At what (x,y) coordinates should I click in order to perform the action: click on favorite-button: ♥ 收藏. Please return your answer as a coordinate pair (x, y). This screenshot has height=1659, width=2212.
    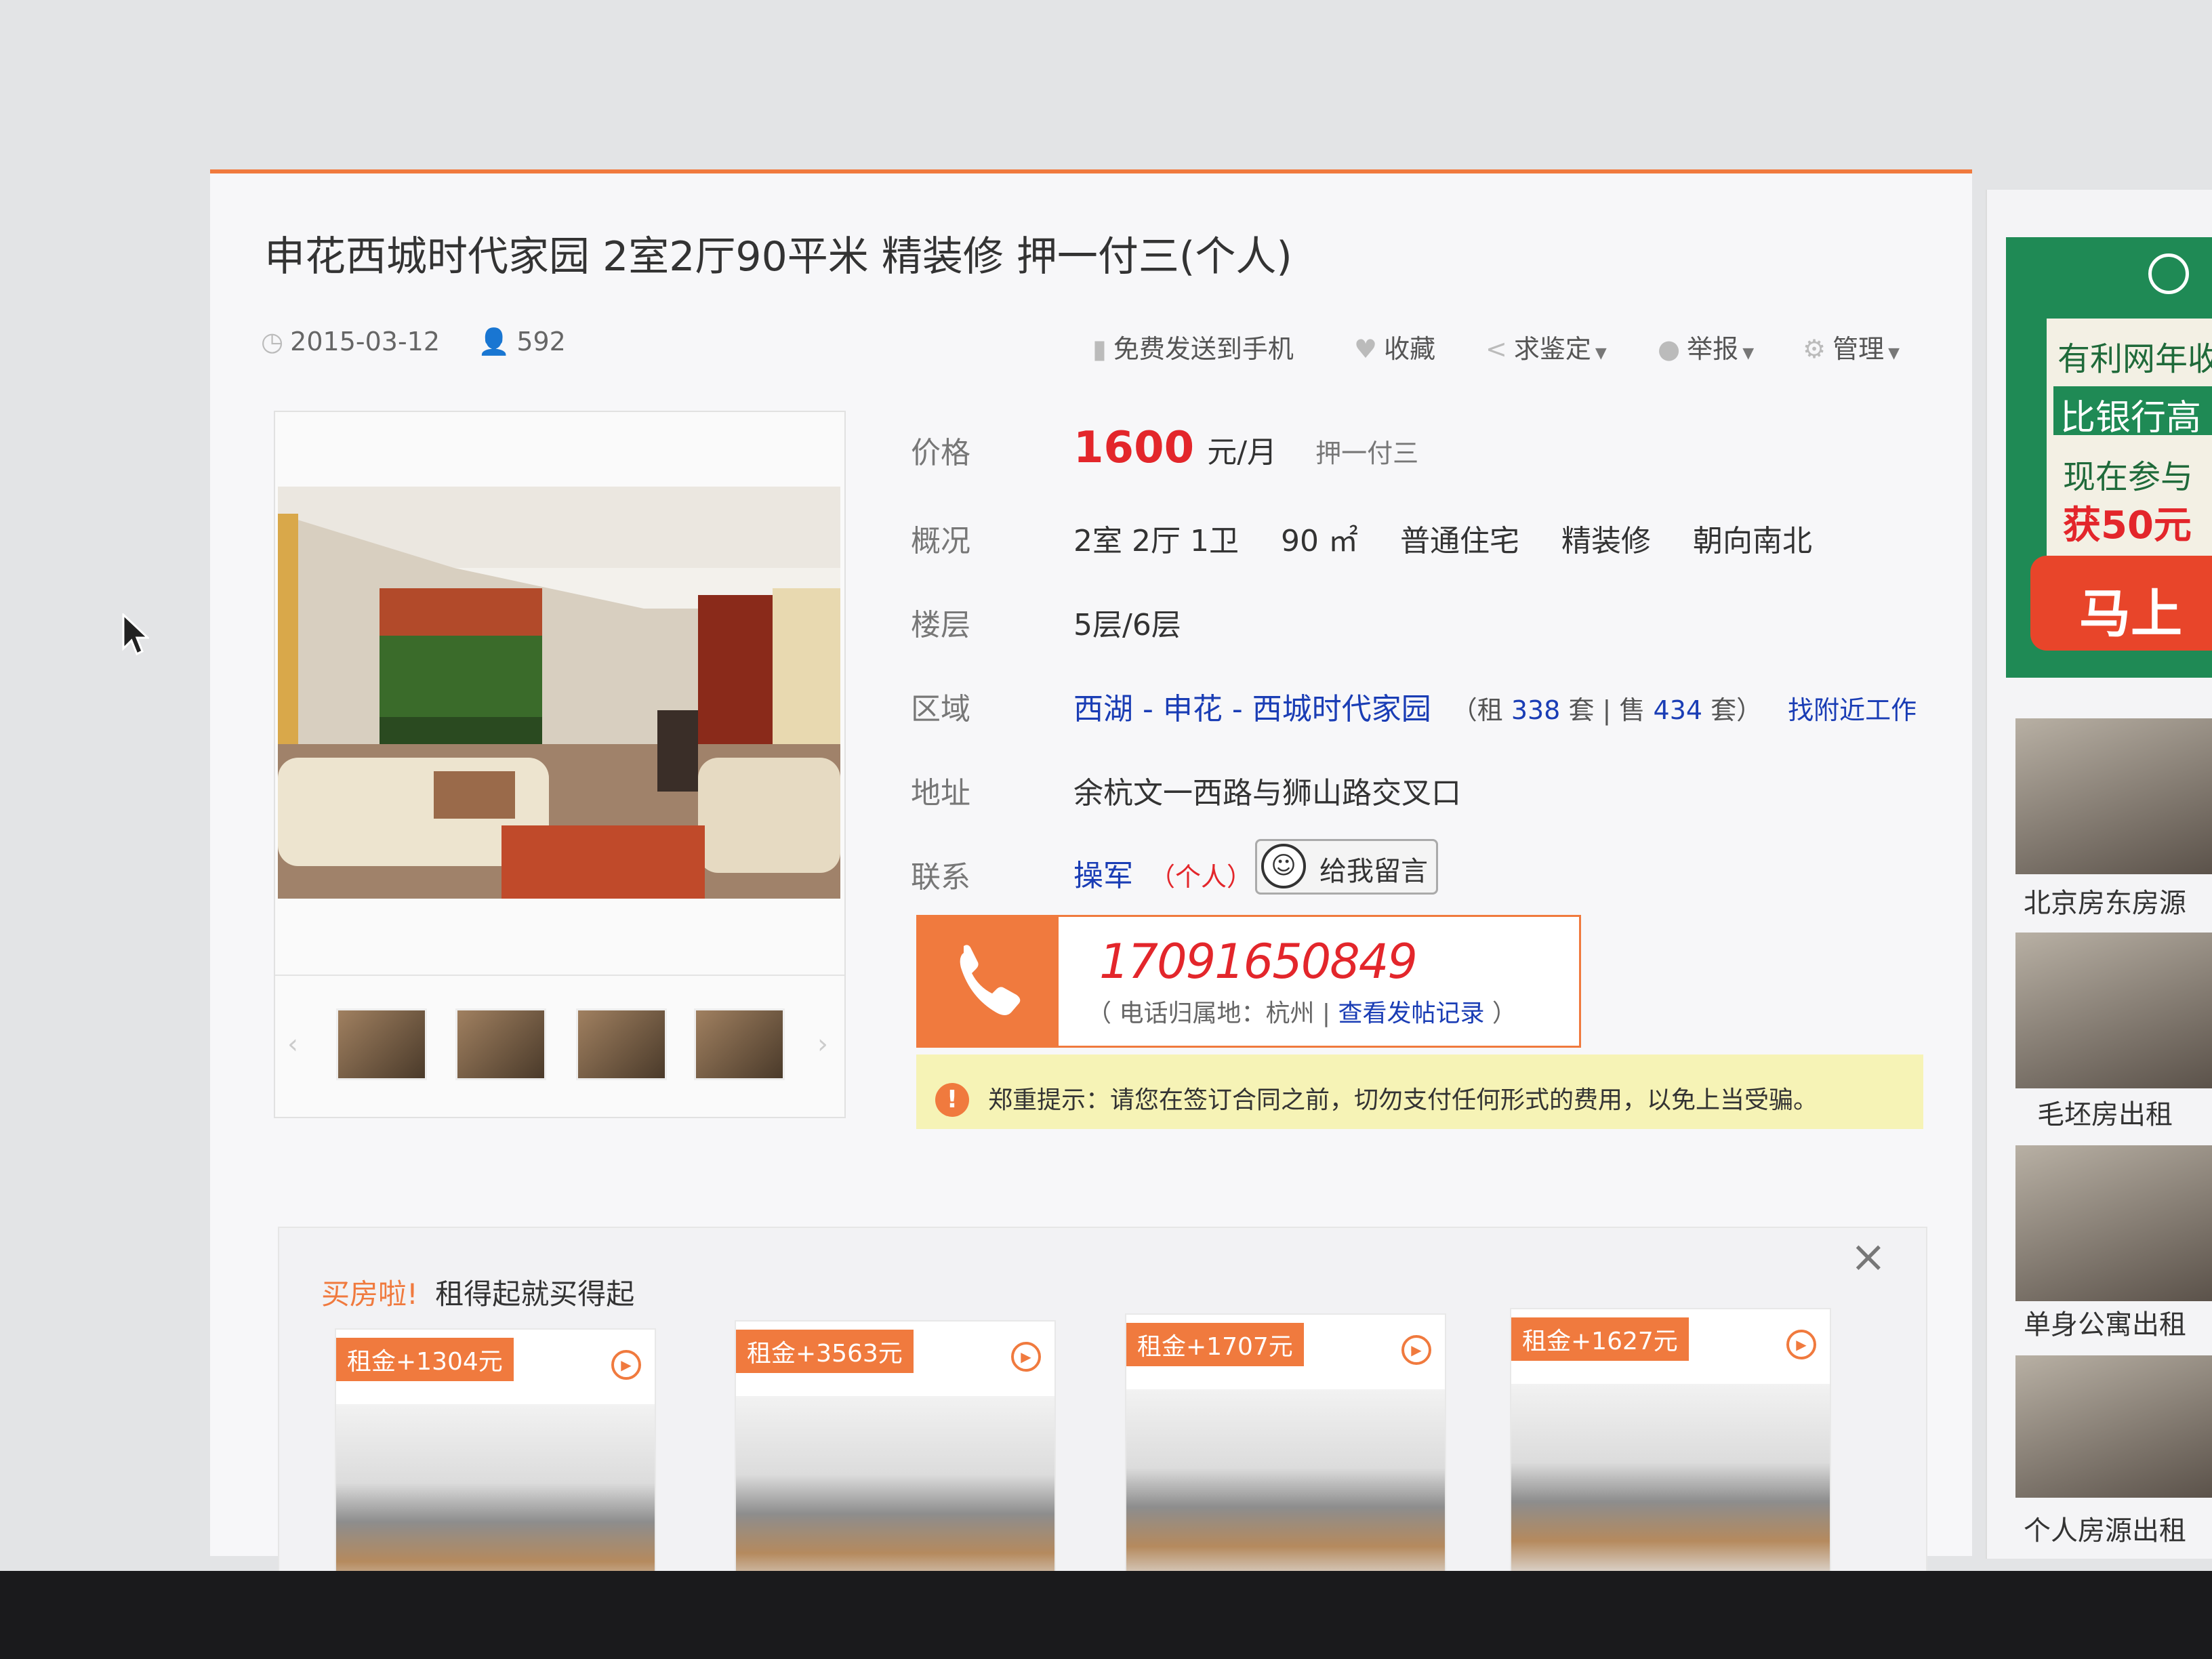
    Looking at the image, I should click on (1395, 346).